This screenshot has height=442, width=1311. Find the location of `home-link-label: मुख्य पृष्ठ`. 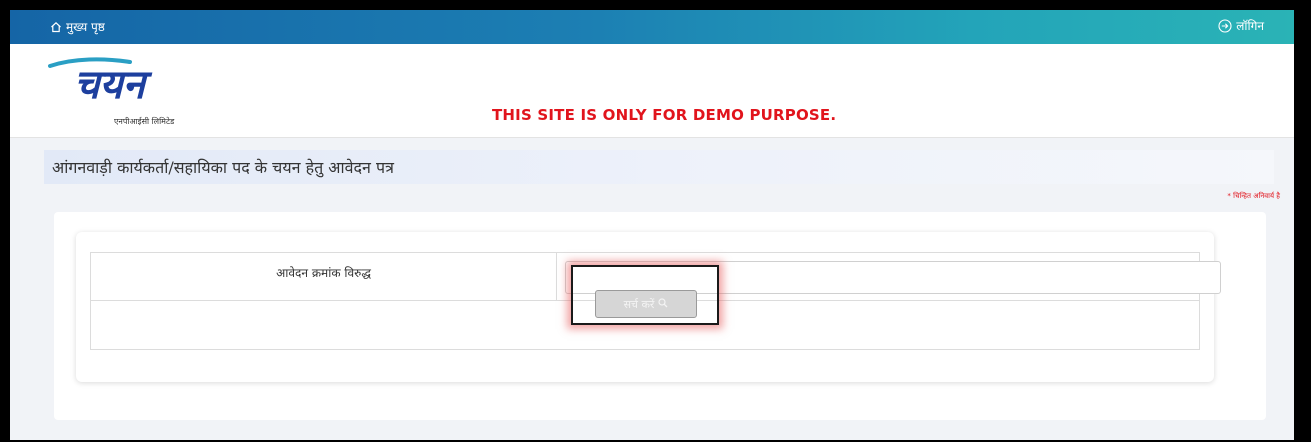

home-link-label: मुख्य पृष्ठ is located at coordinates (85, 27).